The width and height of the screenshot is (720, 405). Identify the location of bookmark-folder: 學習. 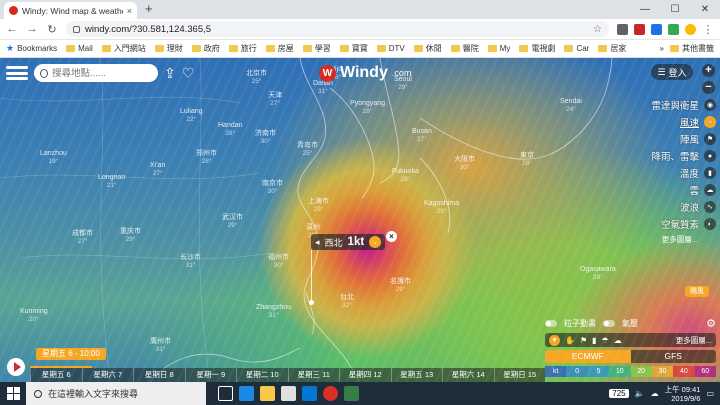
(316, 48).